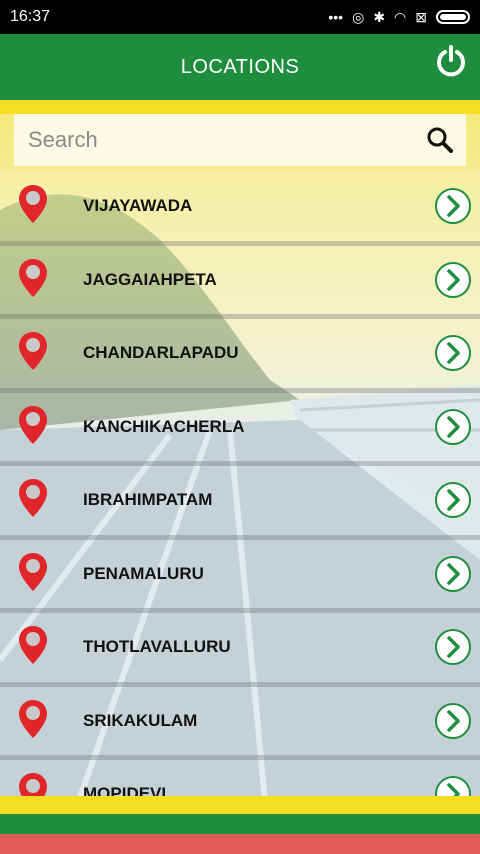 The image size is (480, 854). What do you see at coordinates (336, 17) in the screenshot?
I see `more-icon: •••` at bounding box center [336, 17].